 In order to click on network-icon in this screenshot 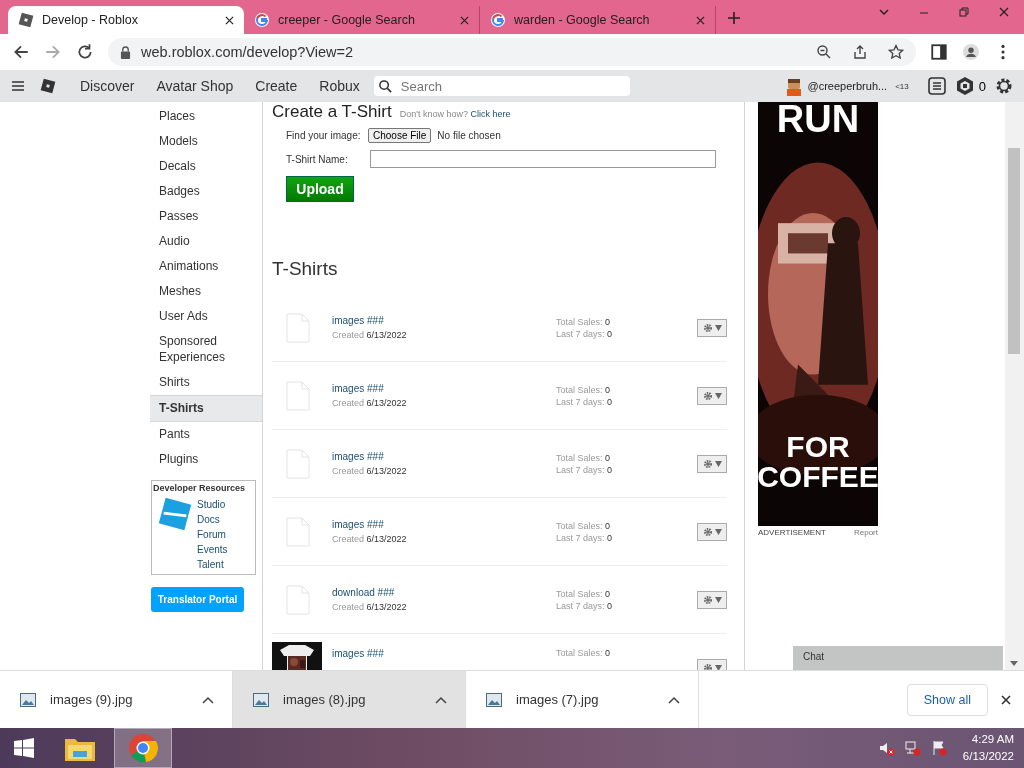, I will do `click(912, 748)`.